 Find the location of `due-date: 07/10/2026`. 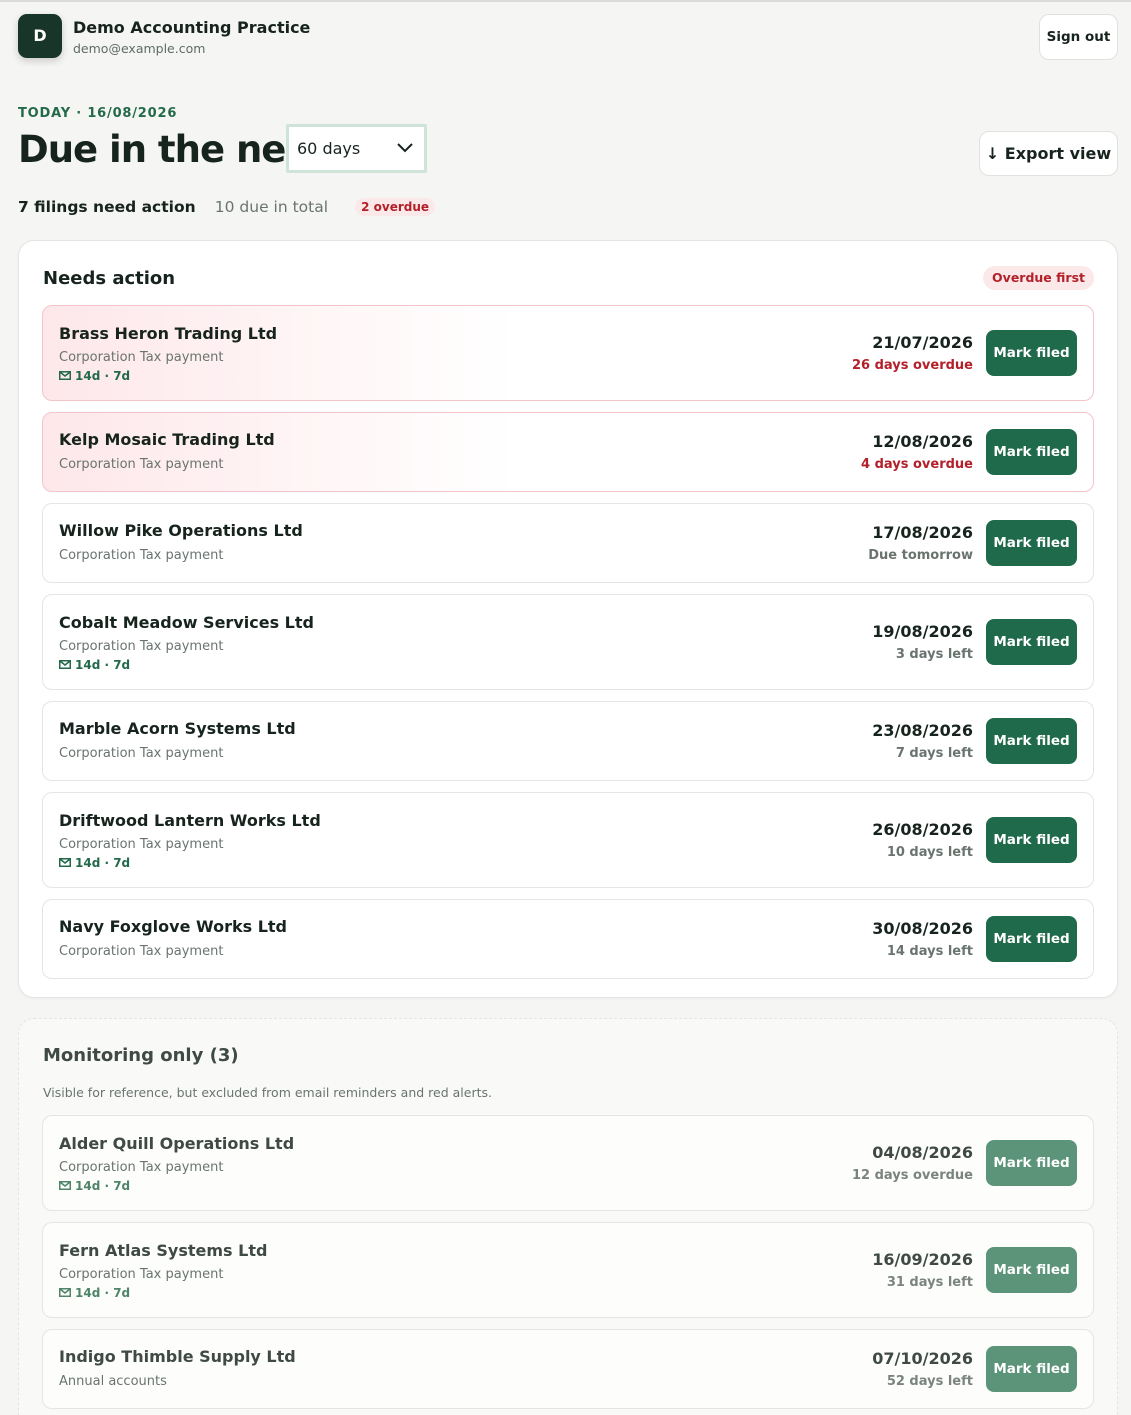

due-date: 07/10/2026 is located at coordinates (922, 1358).